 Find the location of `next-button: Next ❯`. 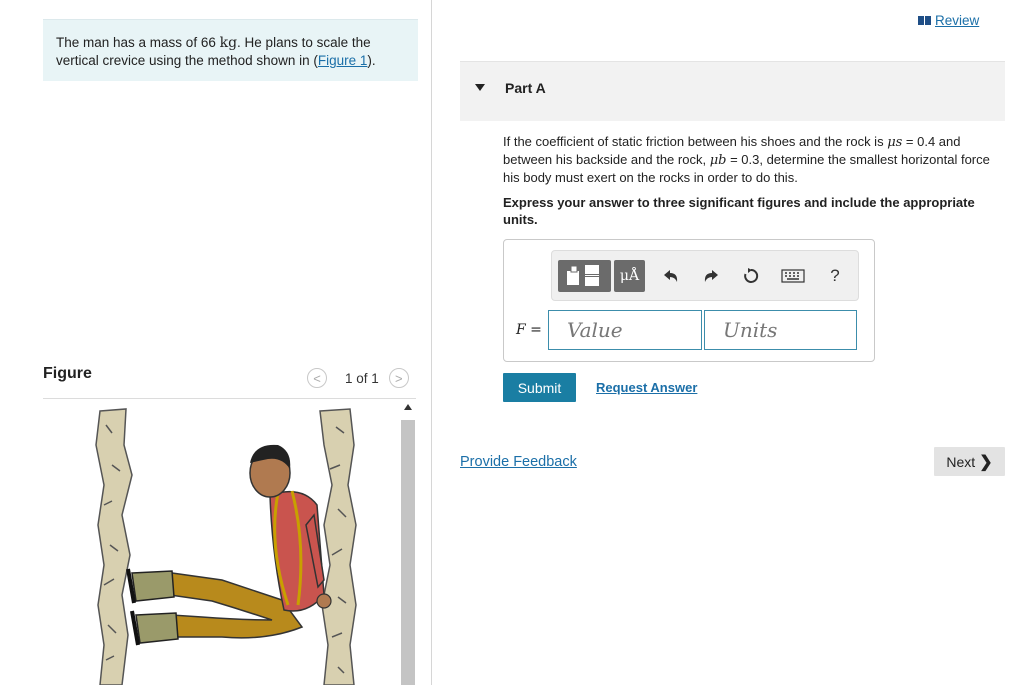

next-button: Next ❯ is located at coordinates (969, 461).